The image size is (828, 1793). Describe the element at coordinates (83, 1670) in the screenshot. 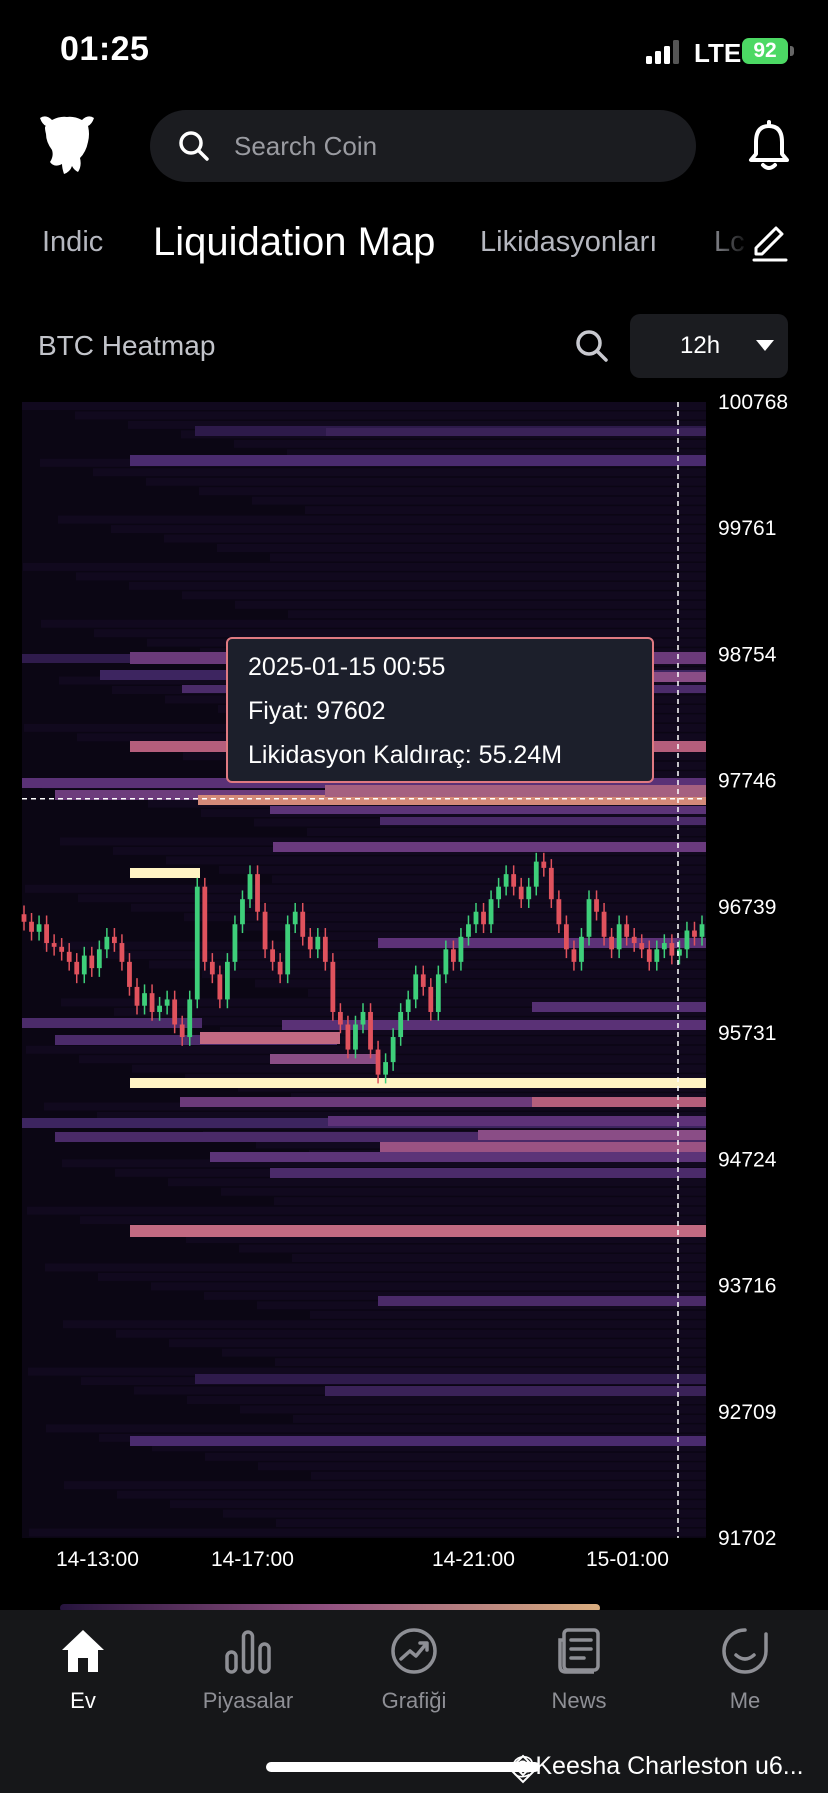

I see `nav-ev: Ev` at that location.